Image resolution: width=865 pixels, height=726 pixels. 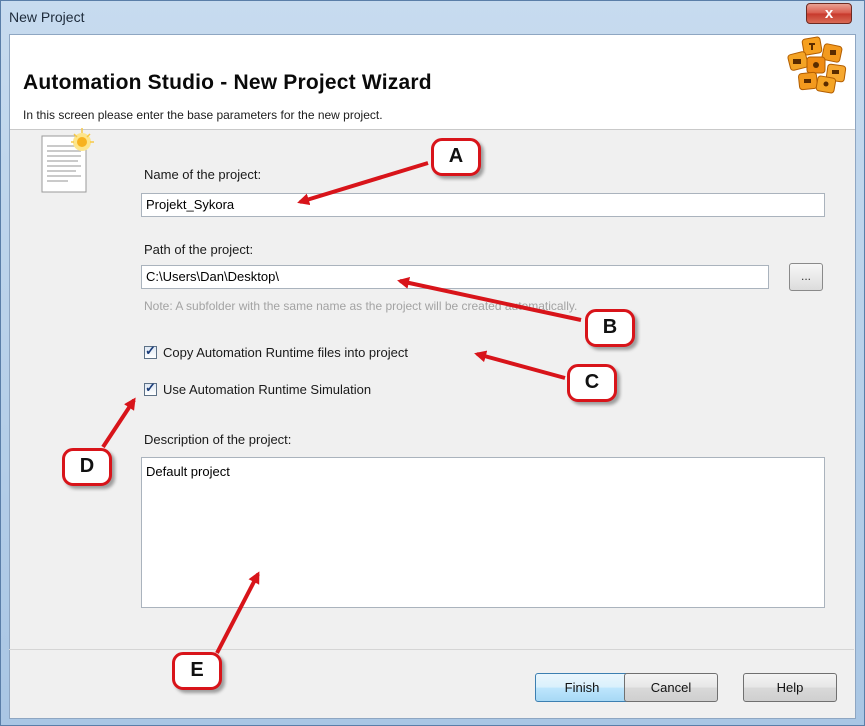 I want to click on finish-button: Finish, so click(x=582, y=687).